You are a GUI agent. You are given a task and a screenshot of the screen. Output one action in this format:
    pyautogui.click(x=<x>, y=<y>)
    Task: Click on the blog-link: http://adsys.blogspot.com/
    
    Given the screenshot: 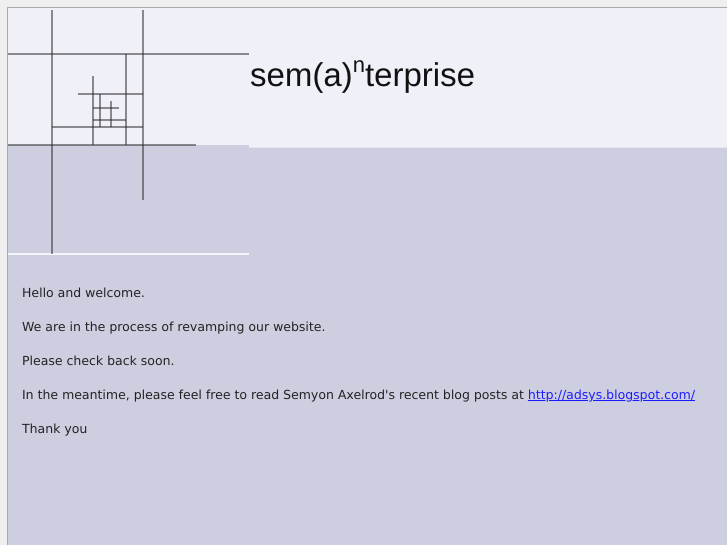 What is the action you would take?
    pyautogui.click(x=612, y=394)
    